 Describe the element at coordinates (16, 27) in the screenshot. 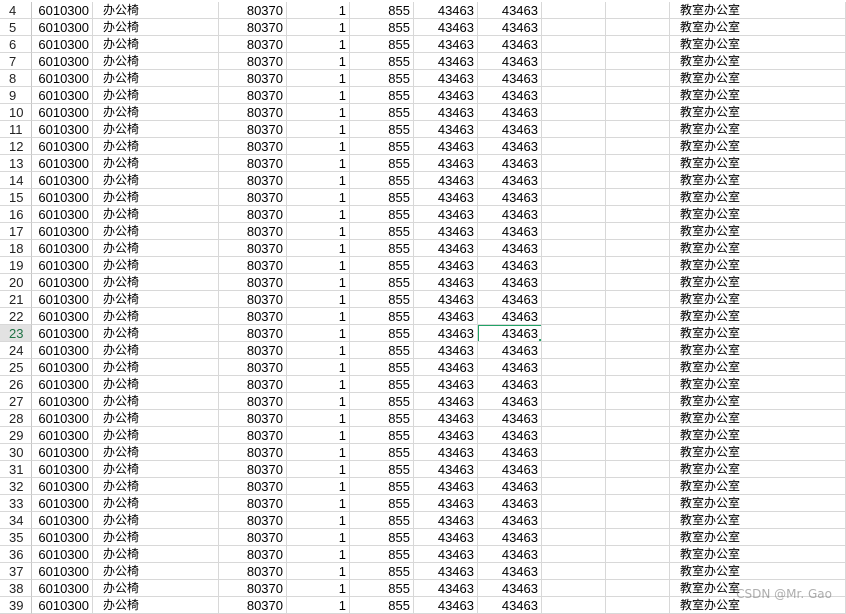

I see `row-header: 5` at that location.